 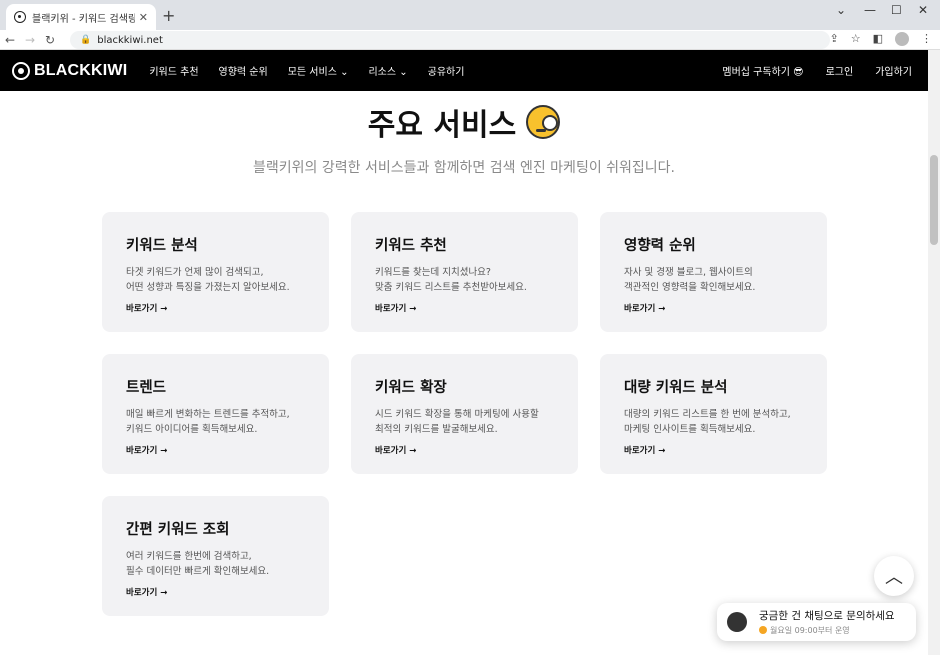 I want to click on tab-title: 블랙키위 - 키워드 검색량 조회, so click(x=83, y=19).